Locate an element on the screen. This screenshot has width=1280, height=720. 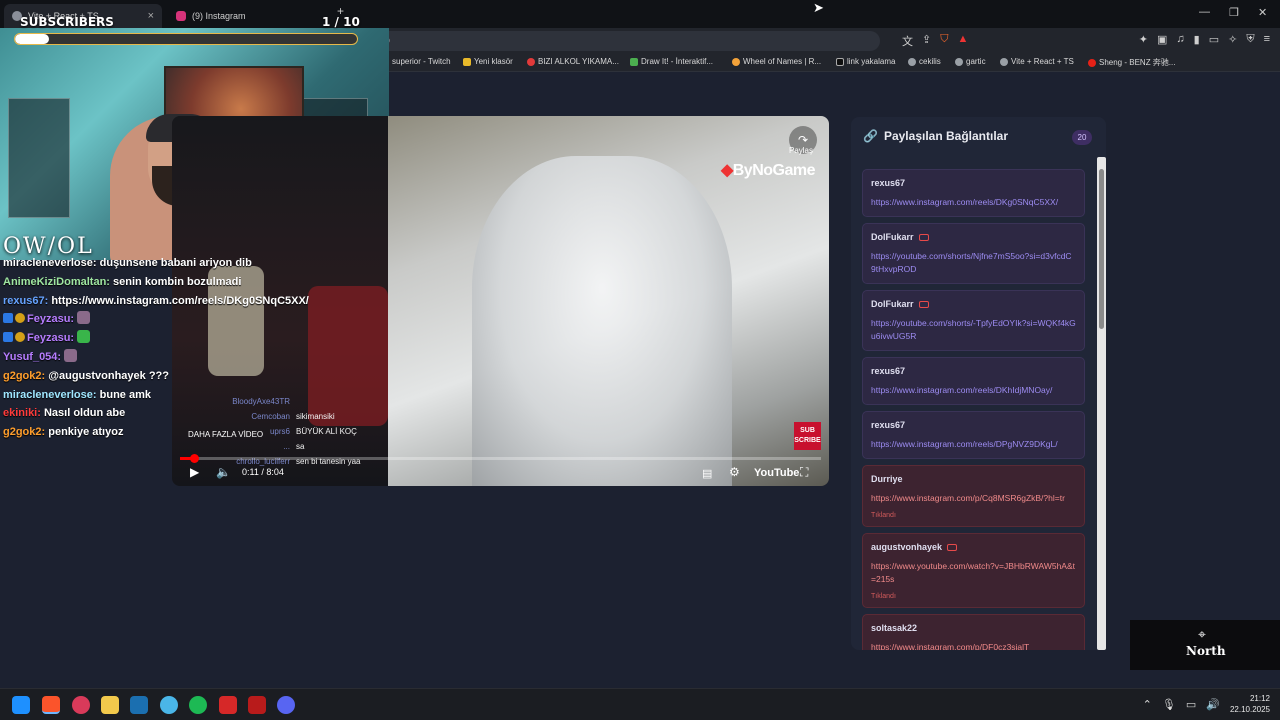
chat-username: ekiniki: is located at coordinates (22, 413).